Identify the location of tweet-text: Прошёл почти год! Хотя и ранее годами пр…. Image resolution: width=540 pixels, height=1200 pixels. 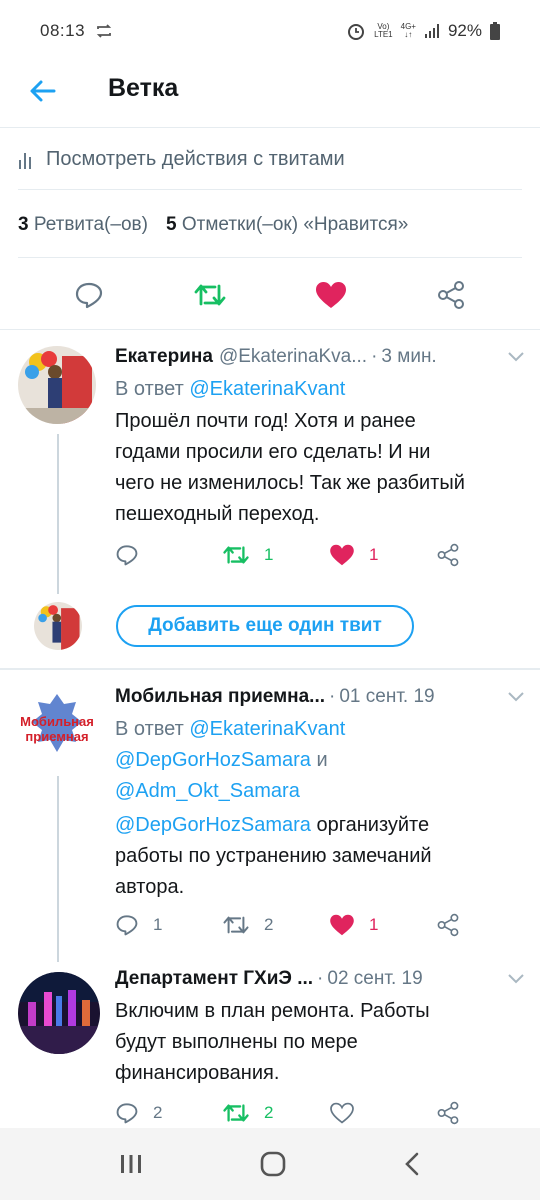
(290, 467).